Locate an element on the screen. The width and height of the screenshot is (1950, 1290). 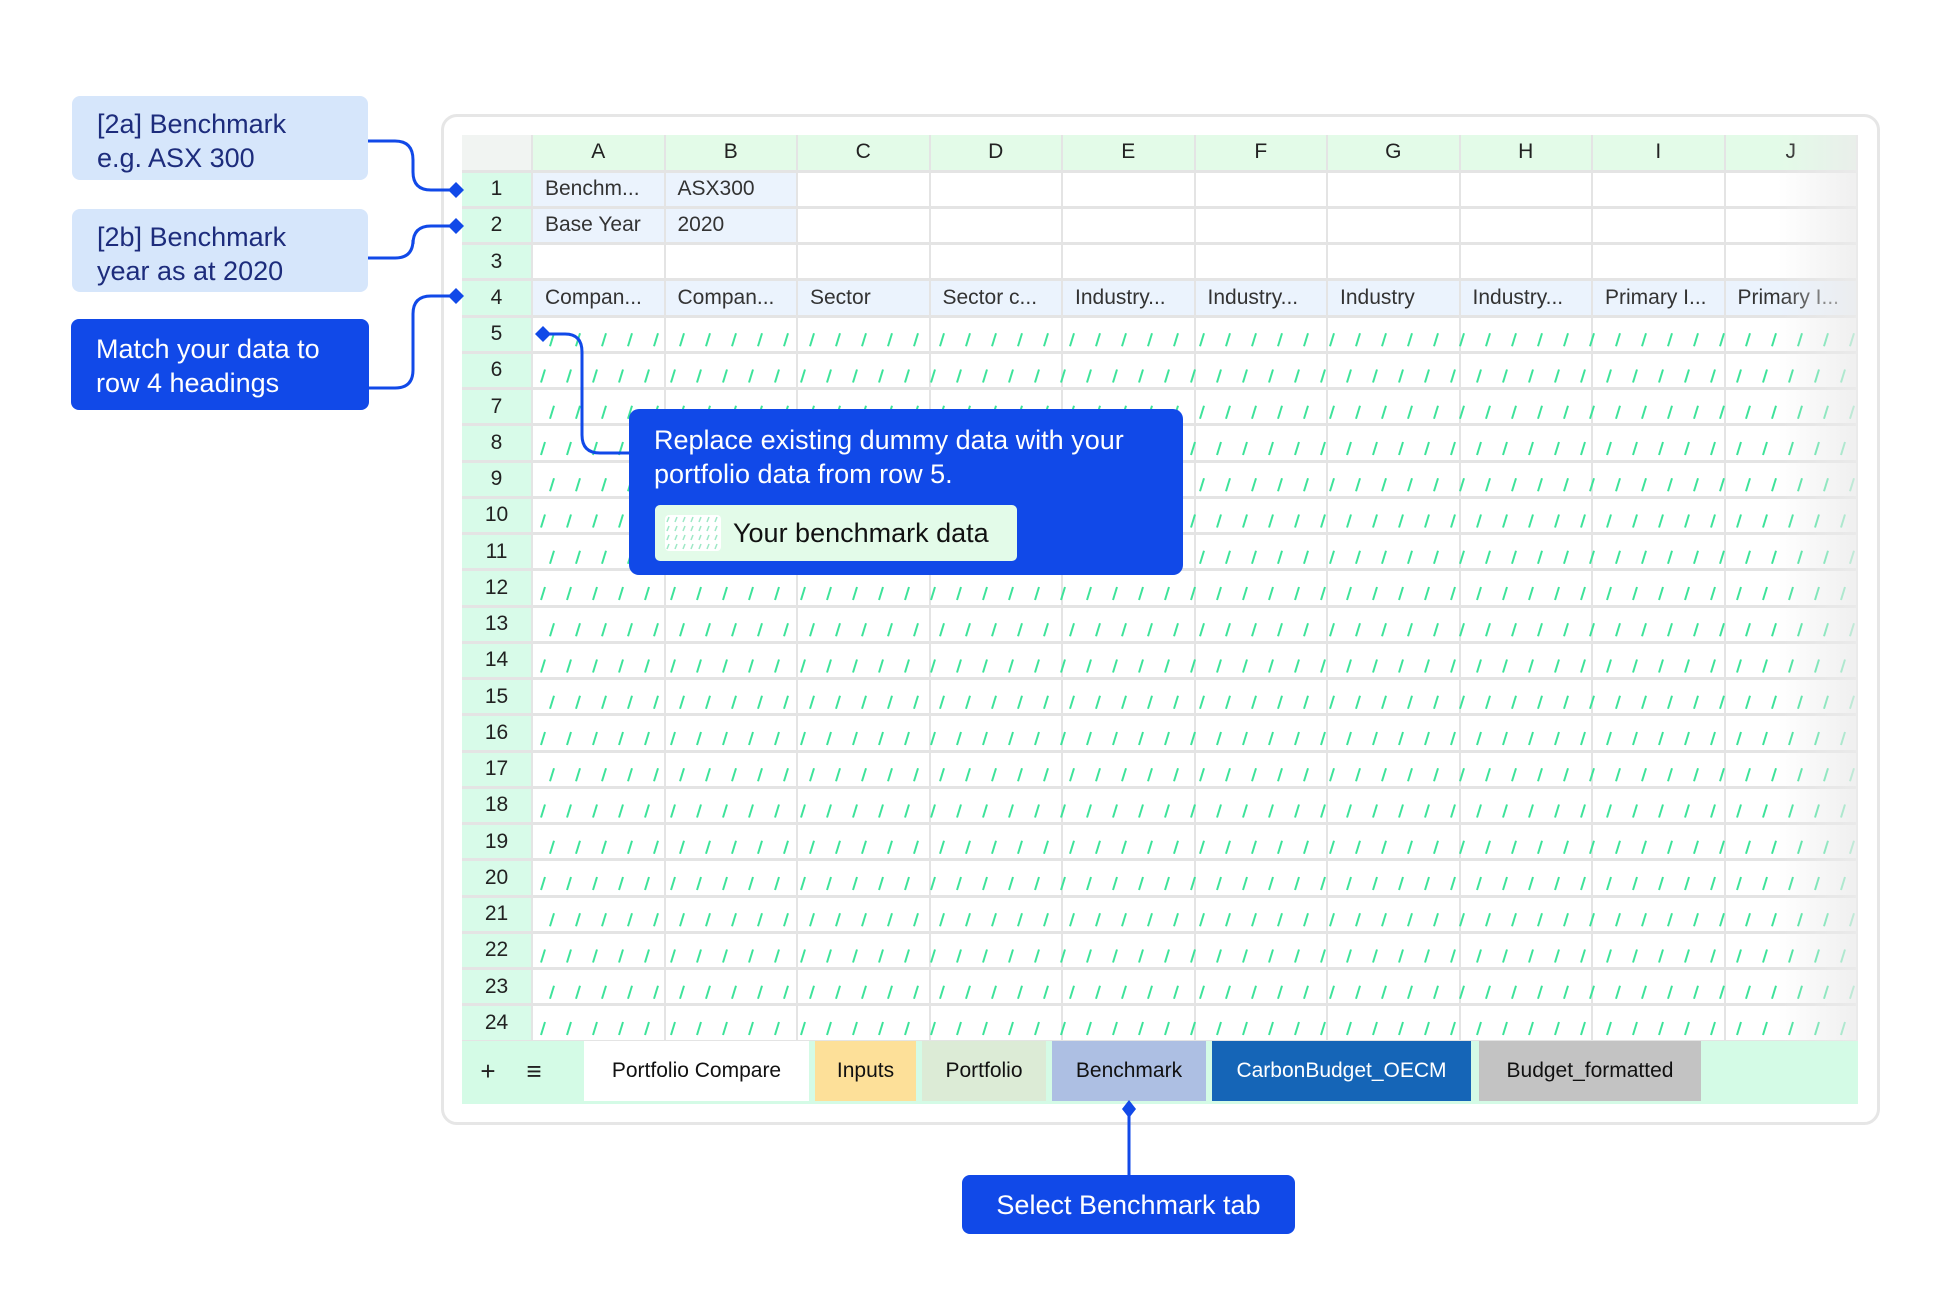
note-line: Select Benchmark tab is located at coordinates (1128, 1204).